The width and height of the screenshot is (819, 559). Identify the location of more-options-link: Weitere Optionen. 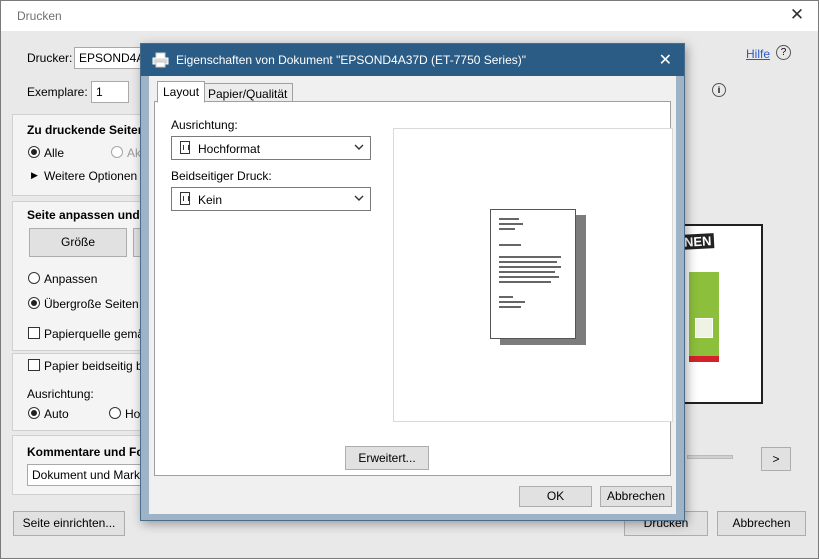
(90, 176).